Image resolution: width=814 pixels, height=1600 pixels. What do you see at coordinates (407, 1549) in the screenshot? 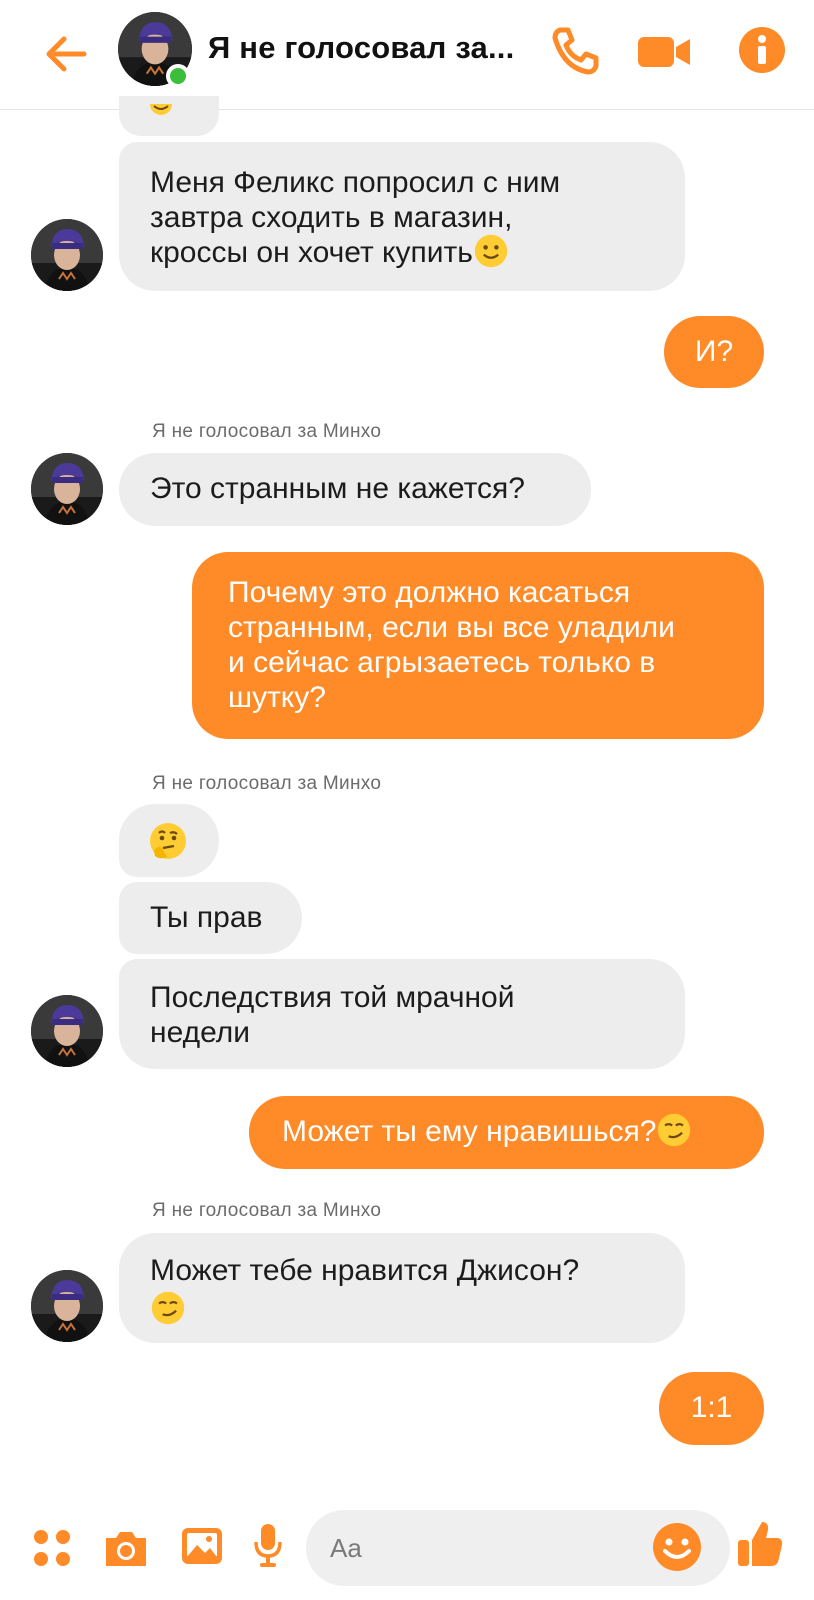
I see `message-composer` at bounding box center [407, 1549].